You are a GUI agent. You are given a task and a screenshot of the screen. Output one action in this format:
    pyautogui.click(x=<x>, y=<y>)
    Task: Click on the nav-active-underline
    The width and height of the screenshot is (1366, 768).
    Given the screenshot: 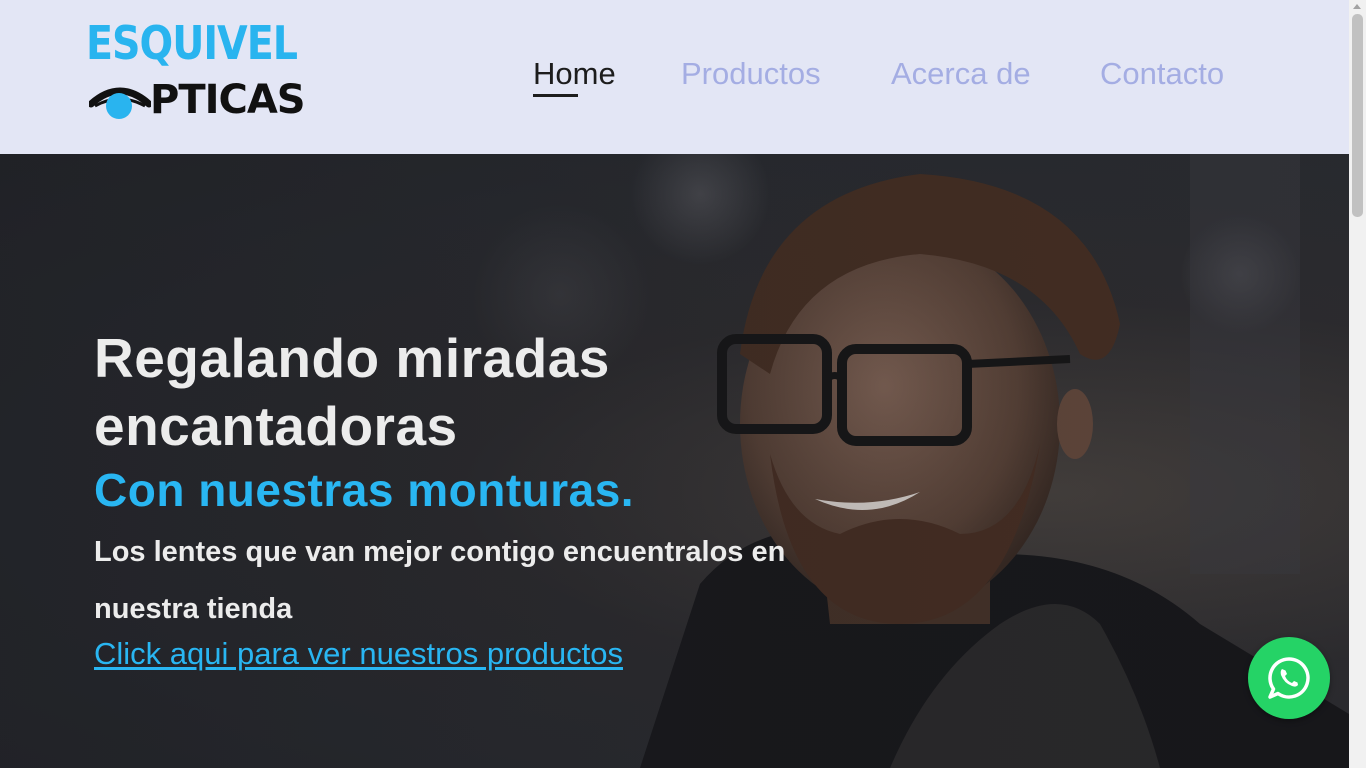 What is the action you would take?
    pyautogui.click(x=555, y=95)
    